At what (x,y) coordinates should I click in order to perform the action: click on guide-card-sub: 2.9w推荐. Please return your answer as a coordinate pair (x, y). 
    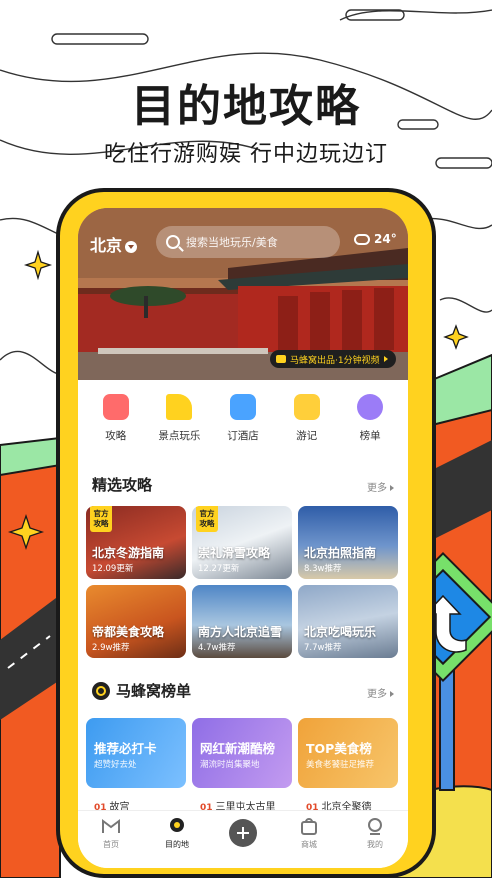
    Looking at the image, I should click on (111, 648).